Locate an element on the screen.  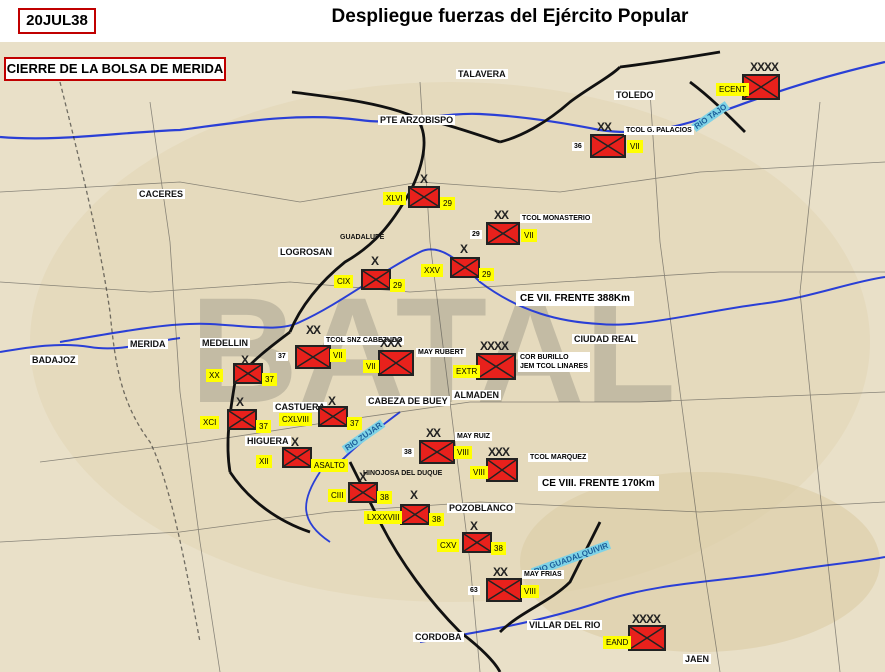
unit-xxv is located at coordinates (465, 267).